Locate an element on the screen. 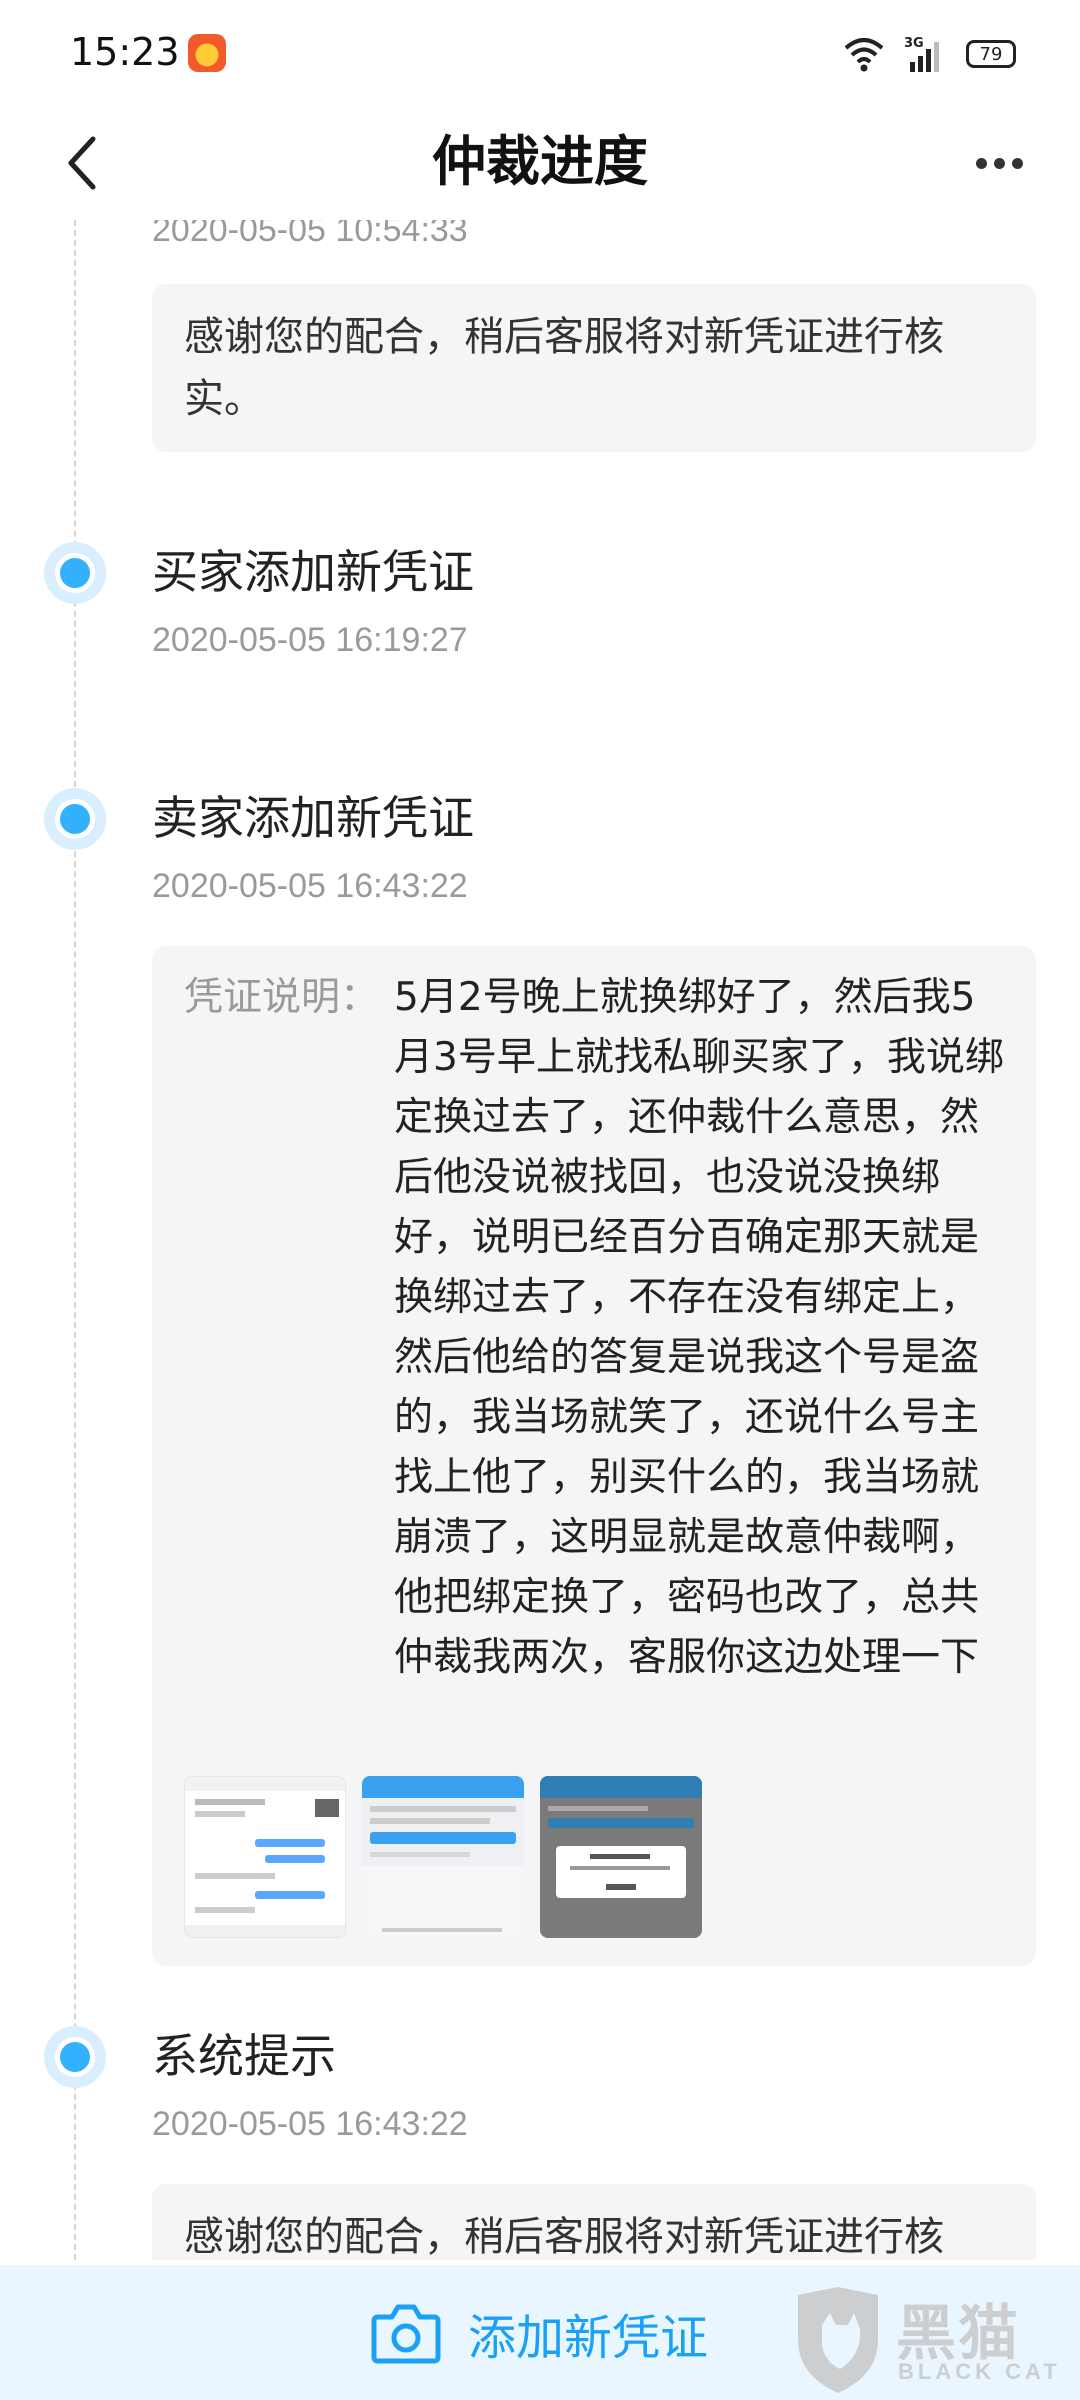  battery-icon: 79 is located at coordinates (991, 54).